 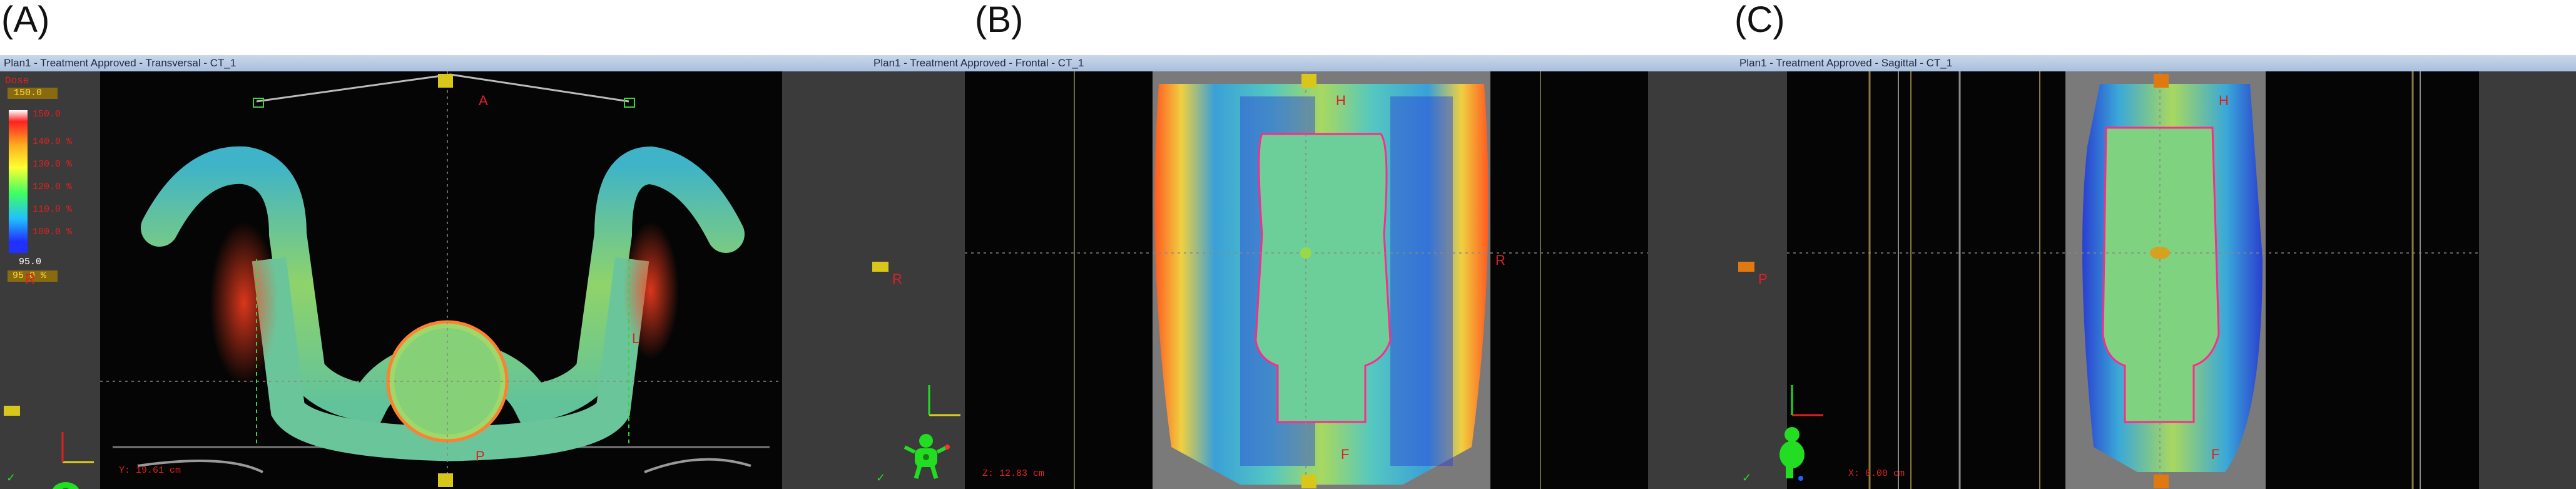 What do you see at coordinates (30, 262) in the screenshot?
I see `dose-legend-min: 95.0` at bounding box center [30, 262].